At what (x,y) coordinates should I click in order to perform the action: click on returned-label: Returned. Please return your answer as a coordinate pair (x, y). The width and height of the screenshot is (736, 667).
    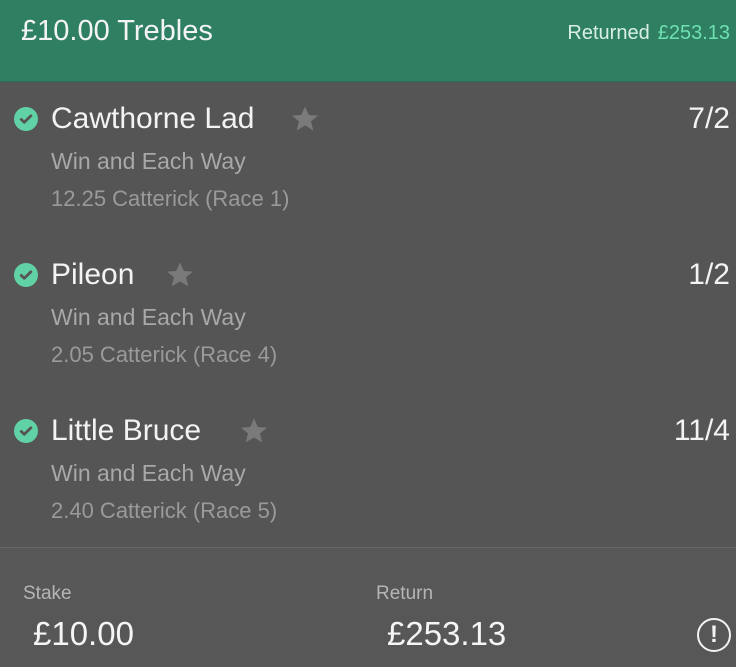
    Looking at the image, I should click on (608, 33).